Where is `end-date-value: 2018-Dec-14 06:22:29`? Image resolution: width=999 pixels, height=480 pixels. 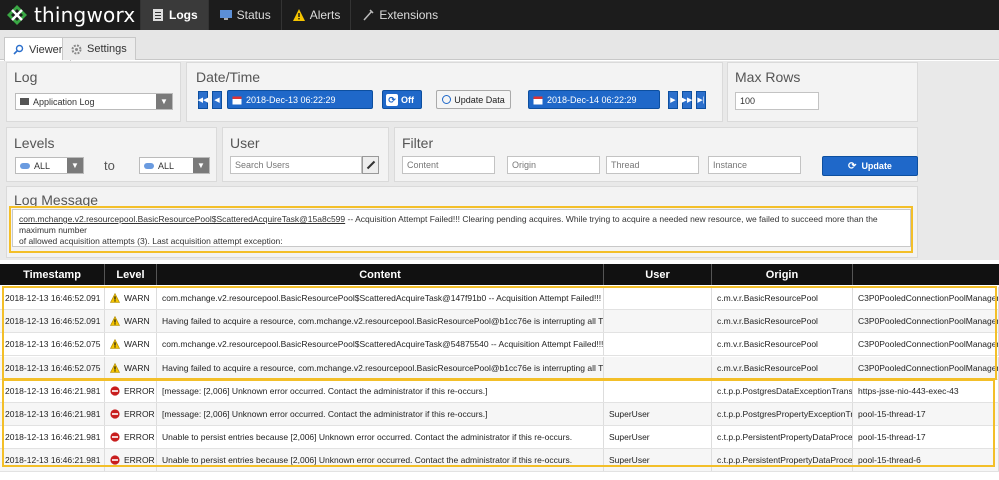
end-date-value: 2018-Dec-14 06:22:29 is located at coordinates (592, 99).